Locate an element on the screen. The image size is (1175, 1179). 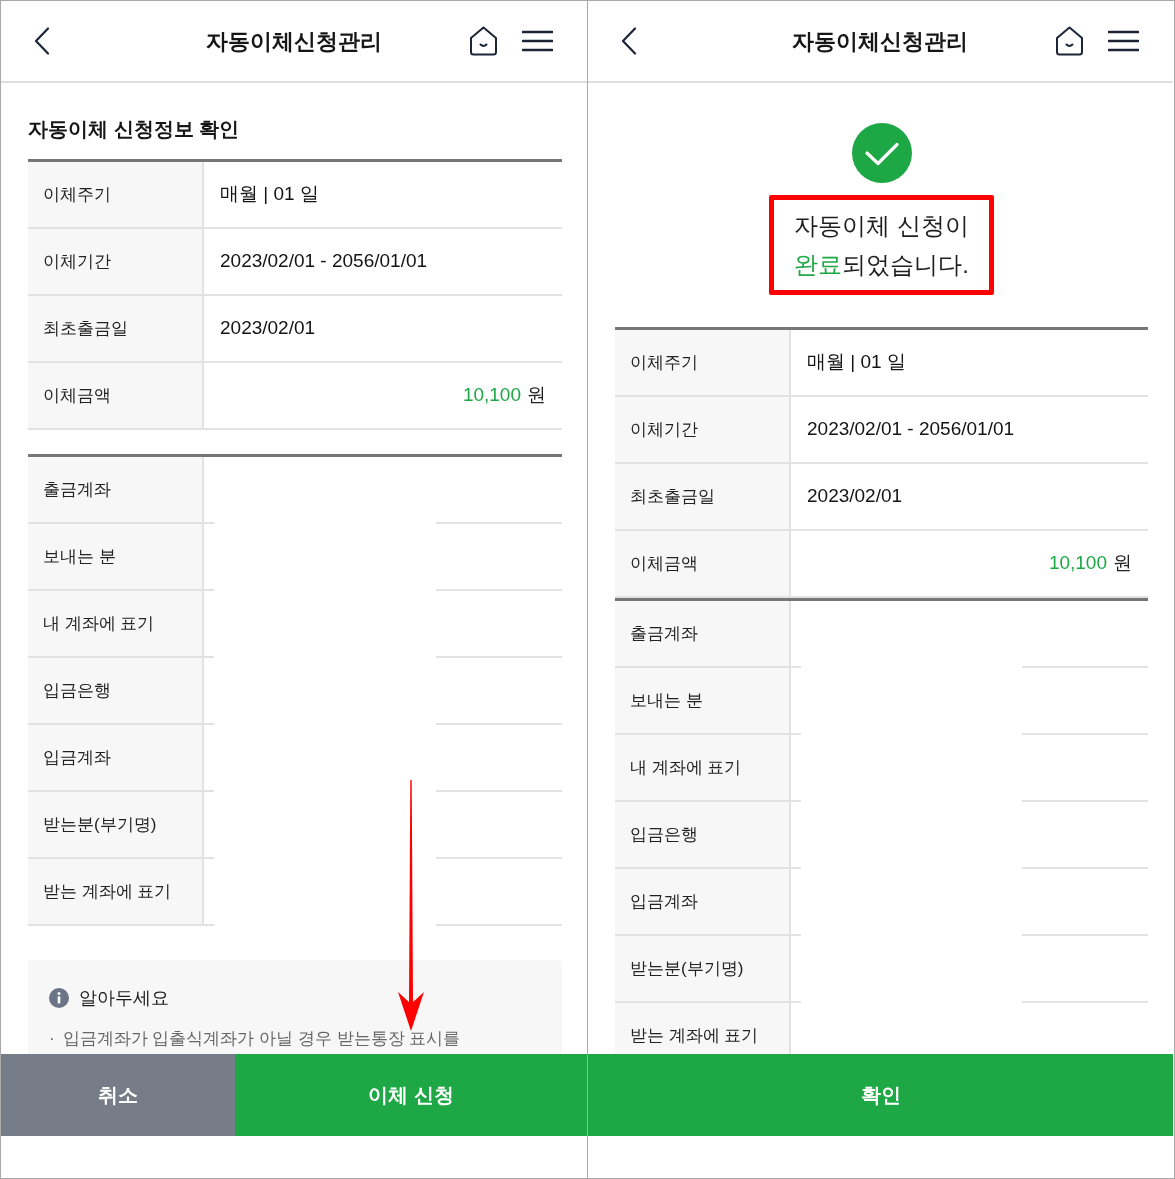
info-icon is located at coordinates (59, 998).